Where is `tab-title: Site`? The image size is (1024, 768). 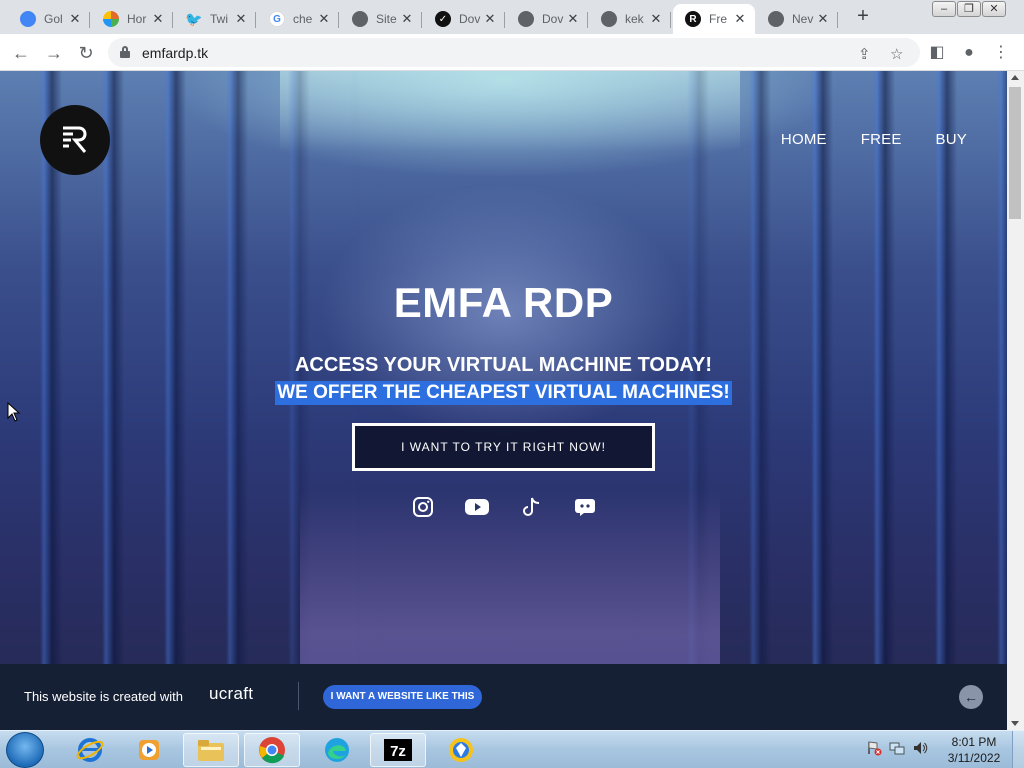 tab-title: Site is located at coordinates (386, 19).